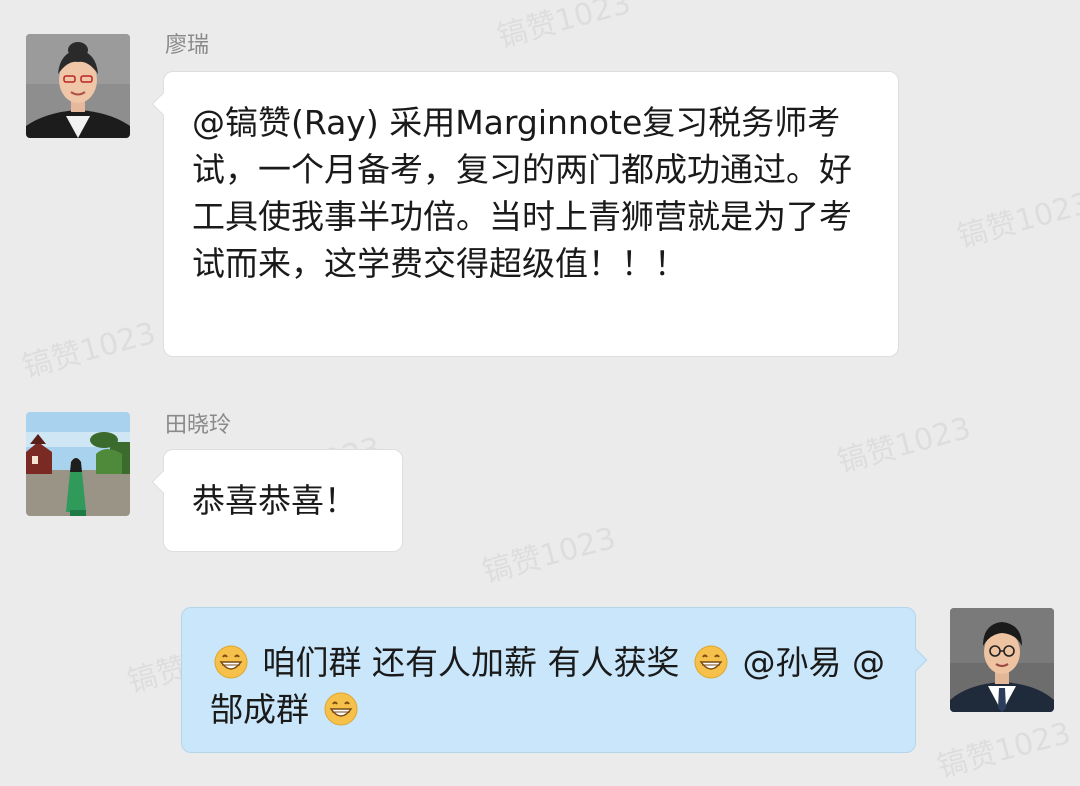 The height and width of the screenshot is (786, 1080). I want to click on message-text: 咱们群 还有人加薪 有人获奖 @孙易 @郜成群, so click(550, 686).